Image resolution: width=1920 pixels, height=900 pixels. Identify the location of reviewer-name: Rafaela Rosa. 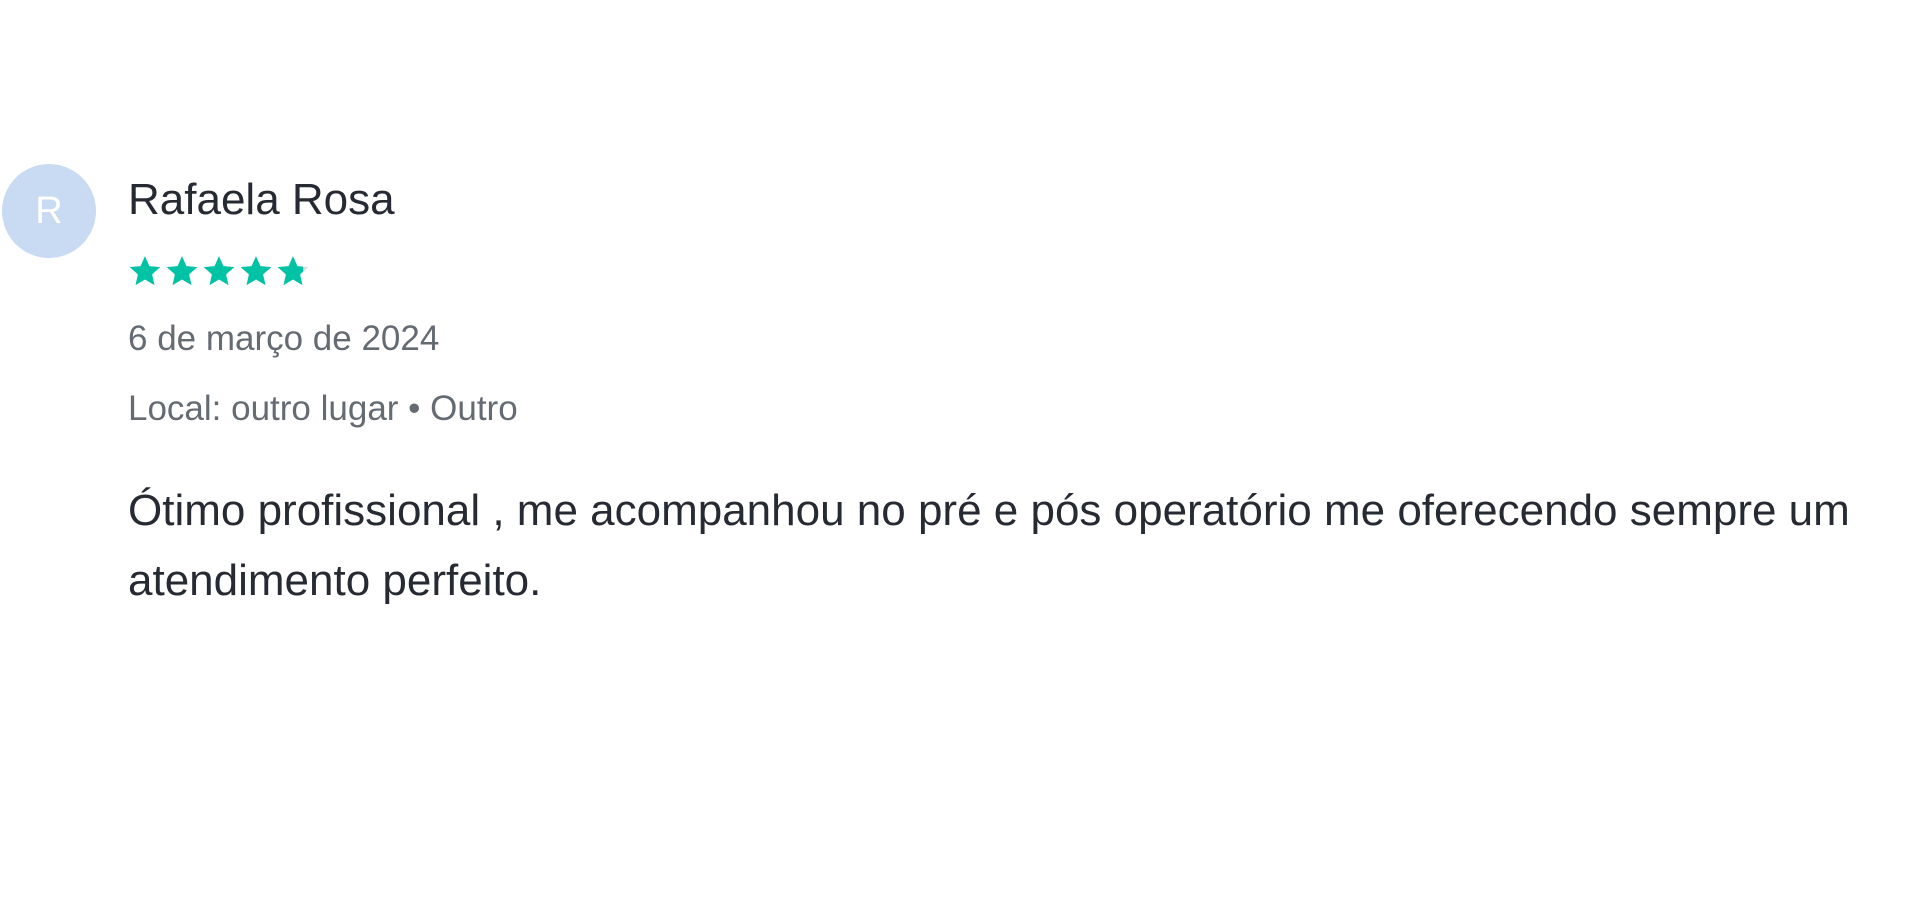
(261, 199).